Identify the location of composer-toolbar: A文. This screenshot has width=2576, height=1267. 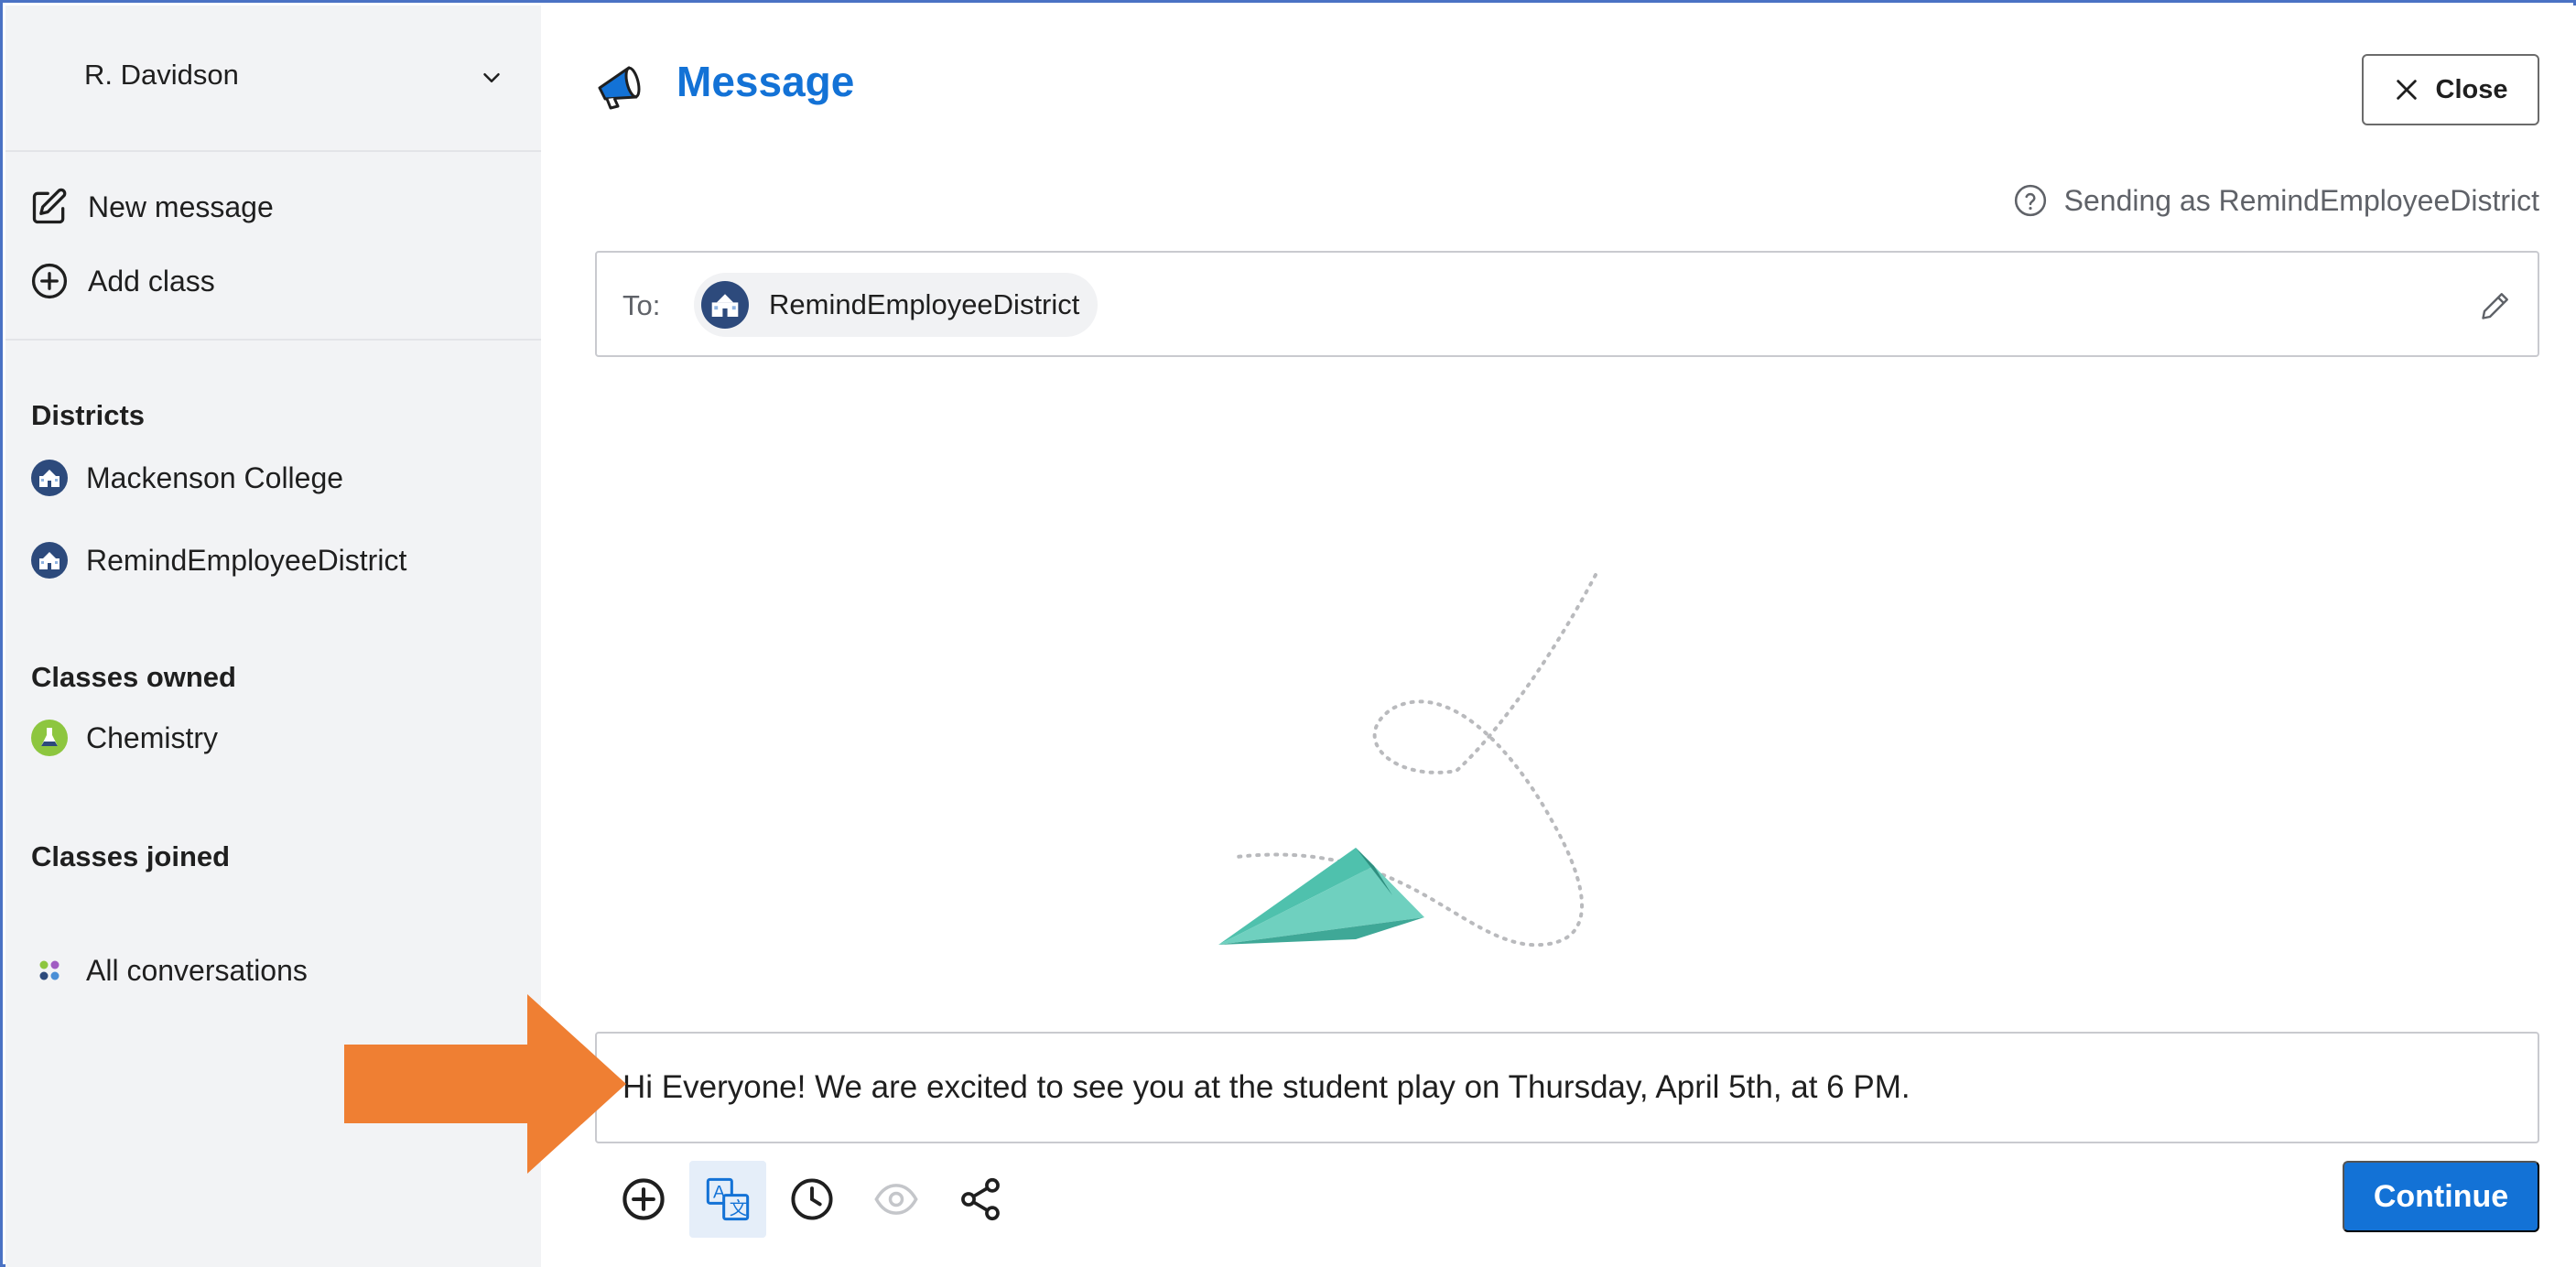
(816, 1199).